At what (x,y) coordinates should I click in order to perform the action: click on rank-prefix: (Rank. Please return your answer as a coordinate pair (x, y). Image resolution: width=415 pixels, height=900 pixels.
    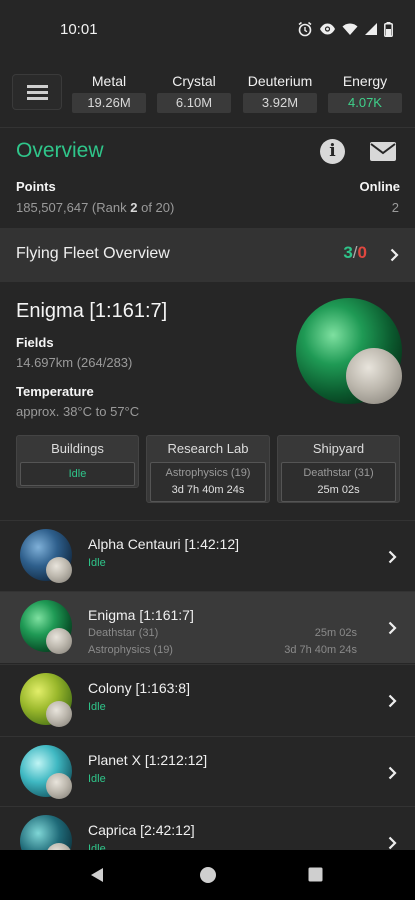
    Looking at the image, I should click on (109, 207).